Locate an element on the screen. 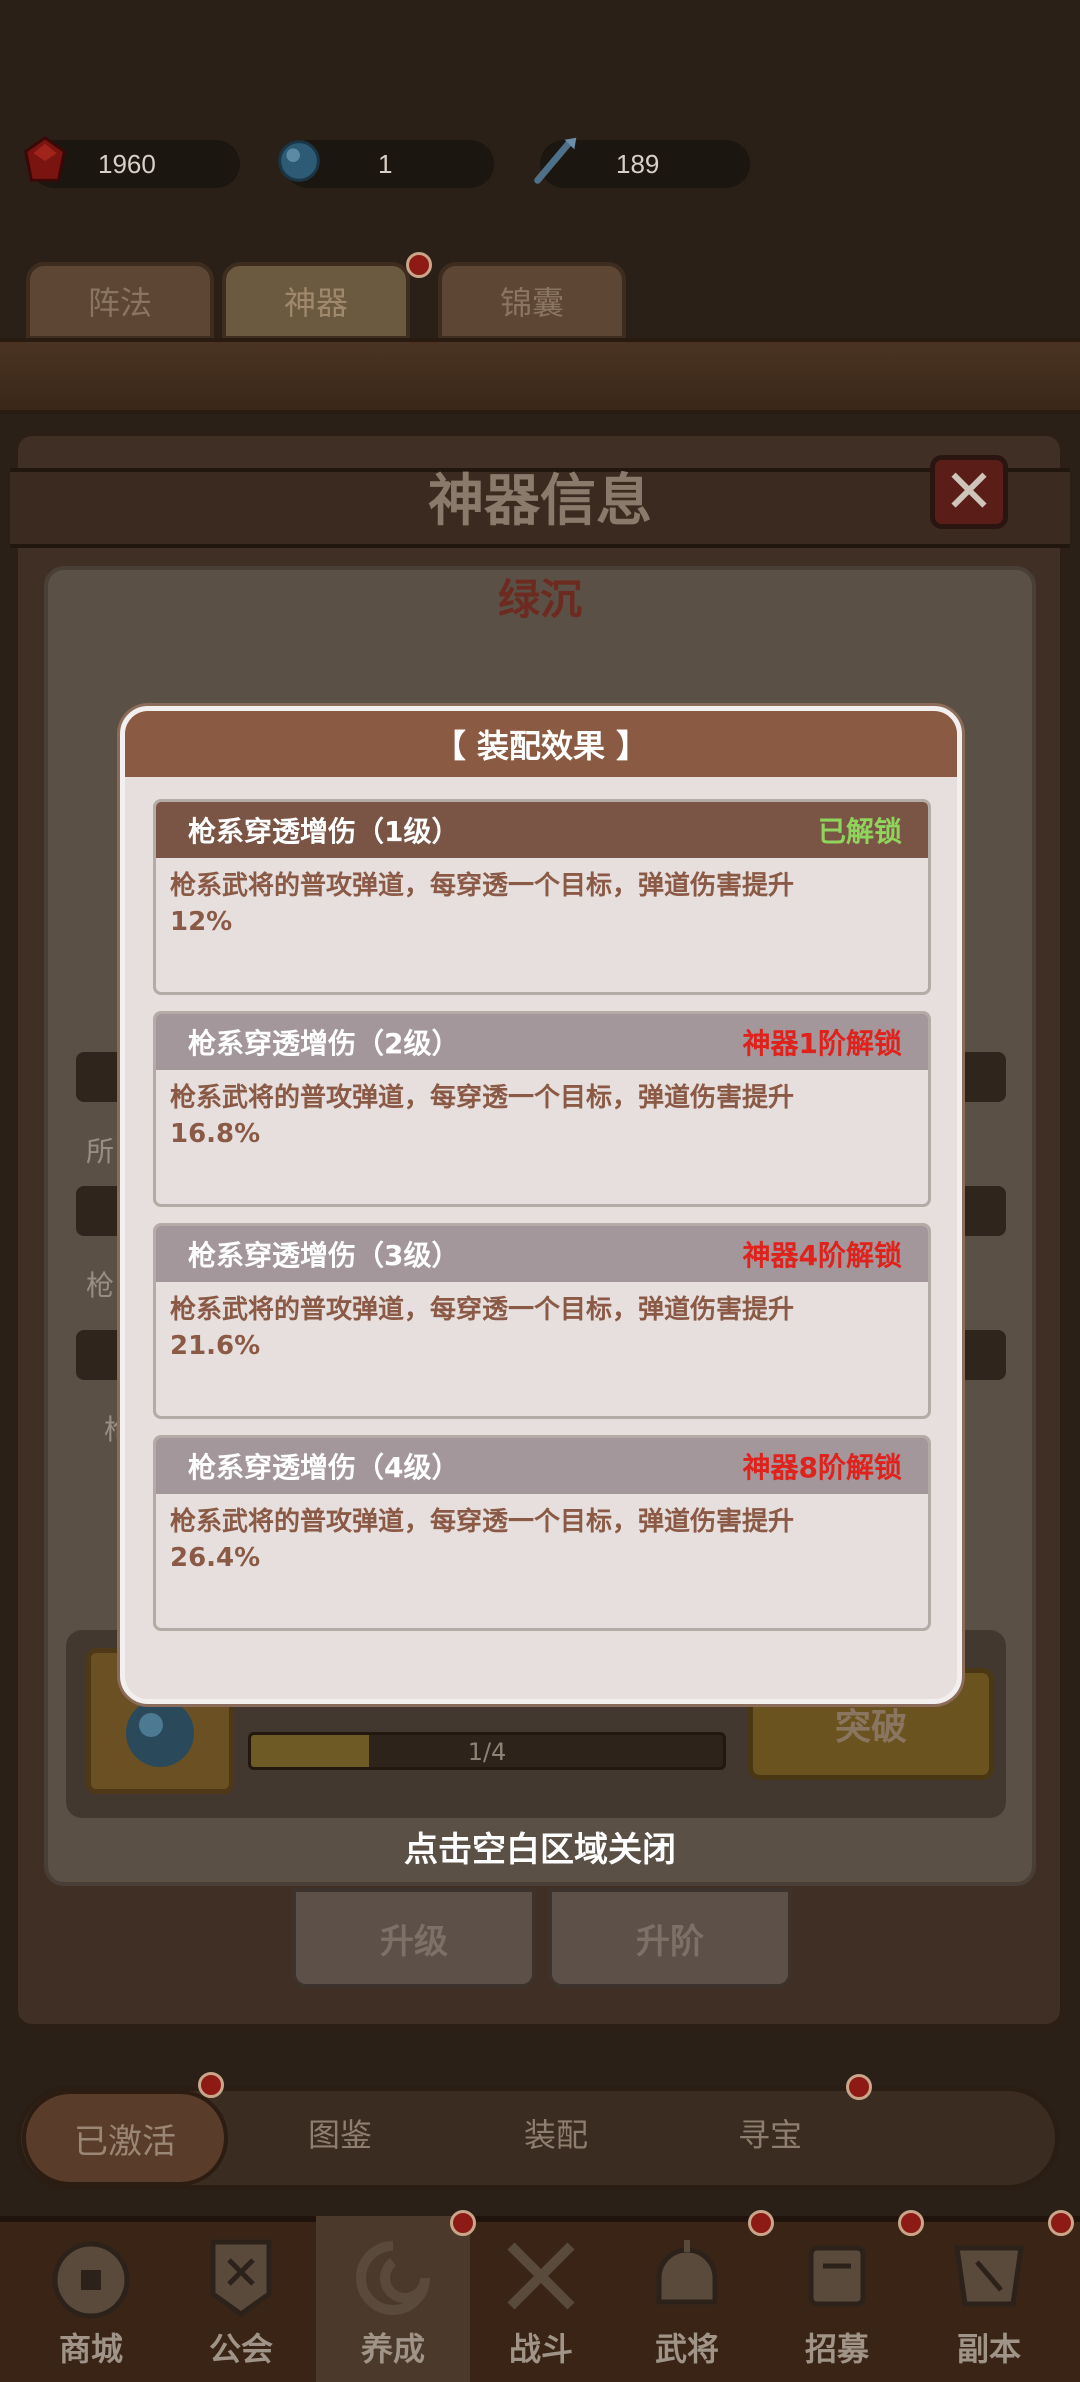  effect-description: 枪系武将的普攻弹道，每穿透一个目标，弹道伤害提升 16.8% is located at coordinates (542, 1116).